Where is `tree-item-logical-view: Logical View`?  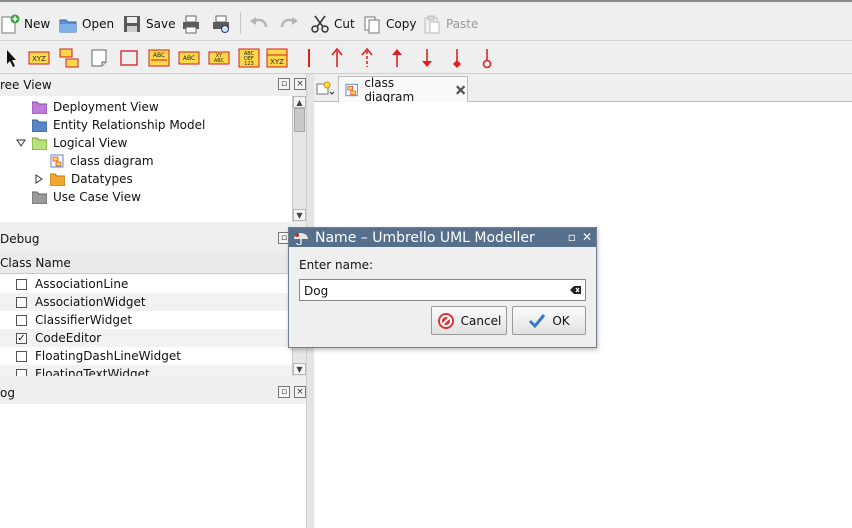 tree-item-logical-view: Logical View is located at coordinates (71, 143).